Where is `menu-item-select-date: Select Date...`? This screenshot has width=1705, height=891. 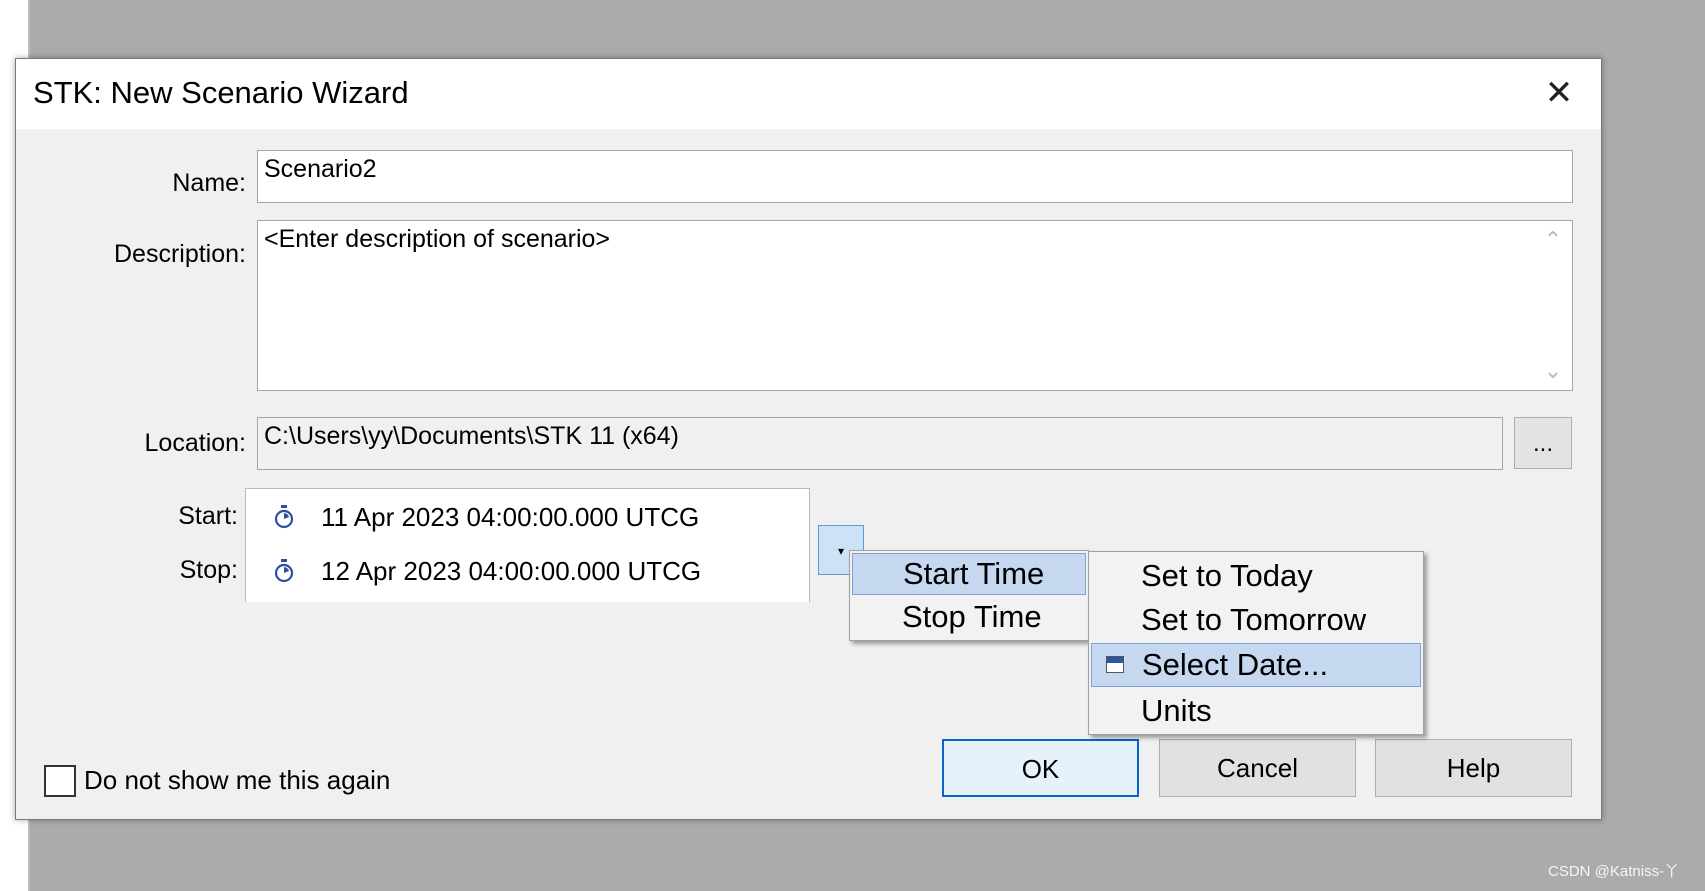
menu-item-select-date: Select Date... is located at coordinates (1256, 665).